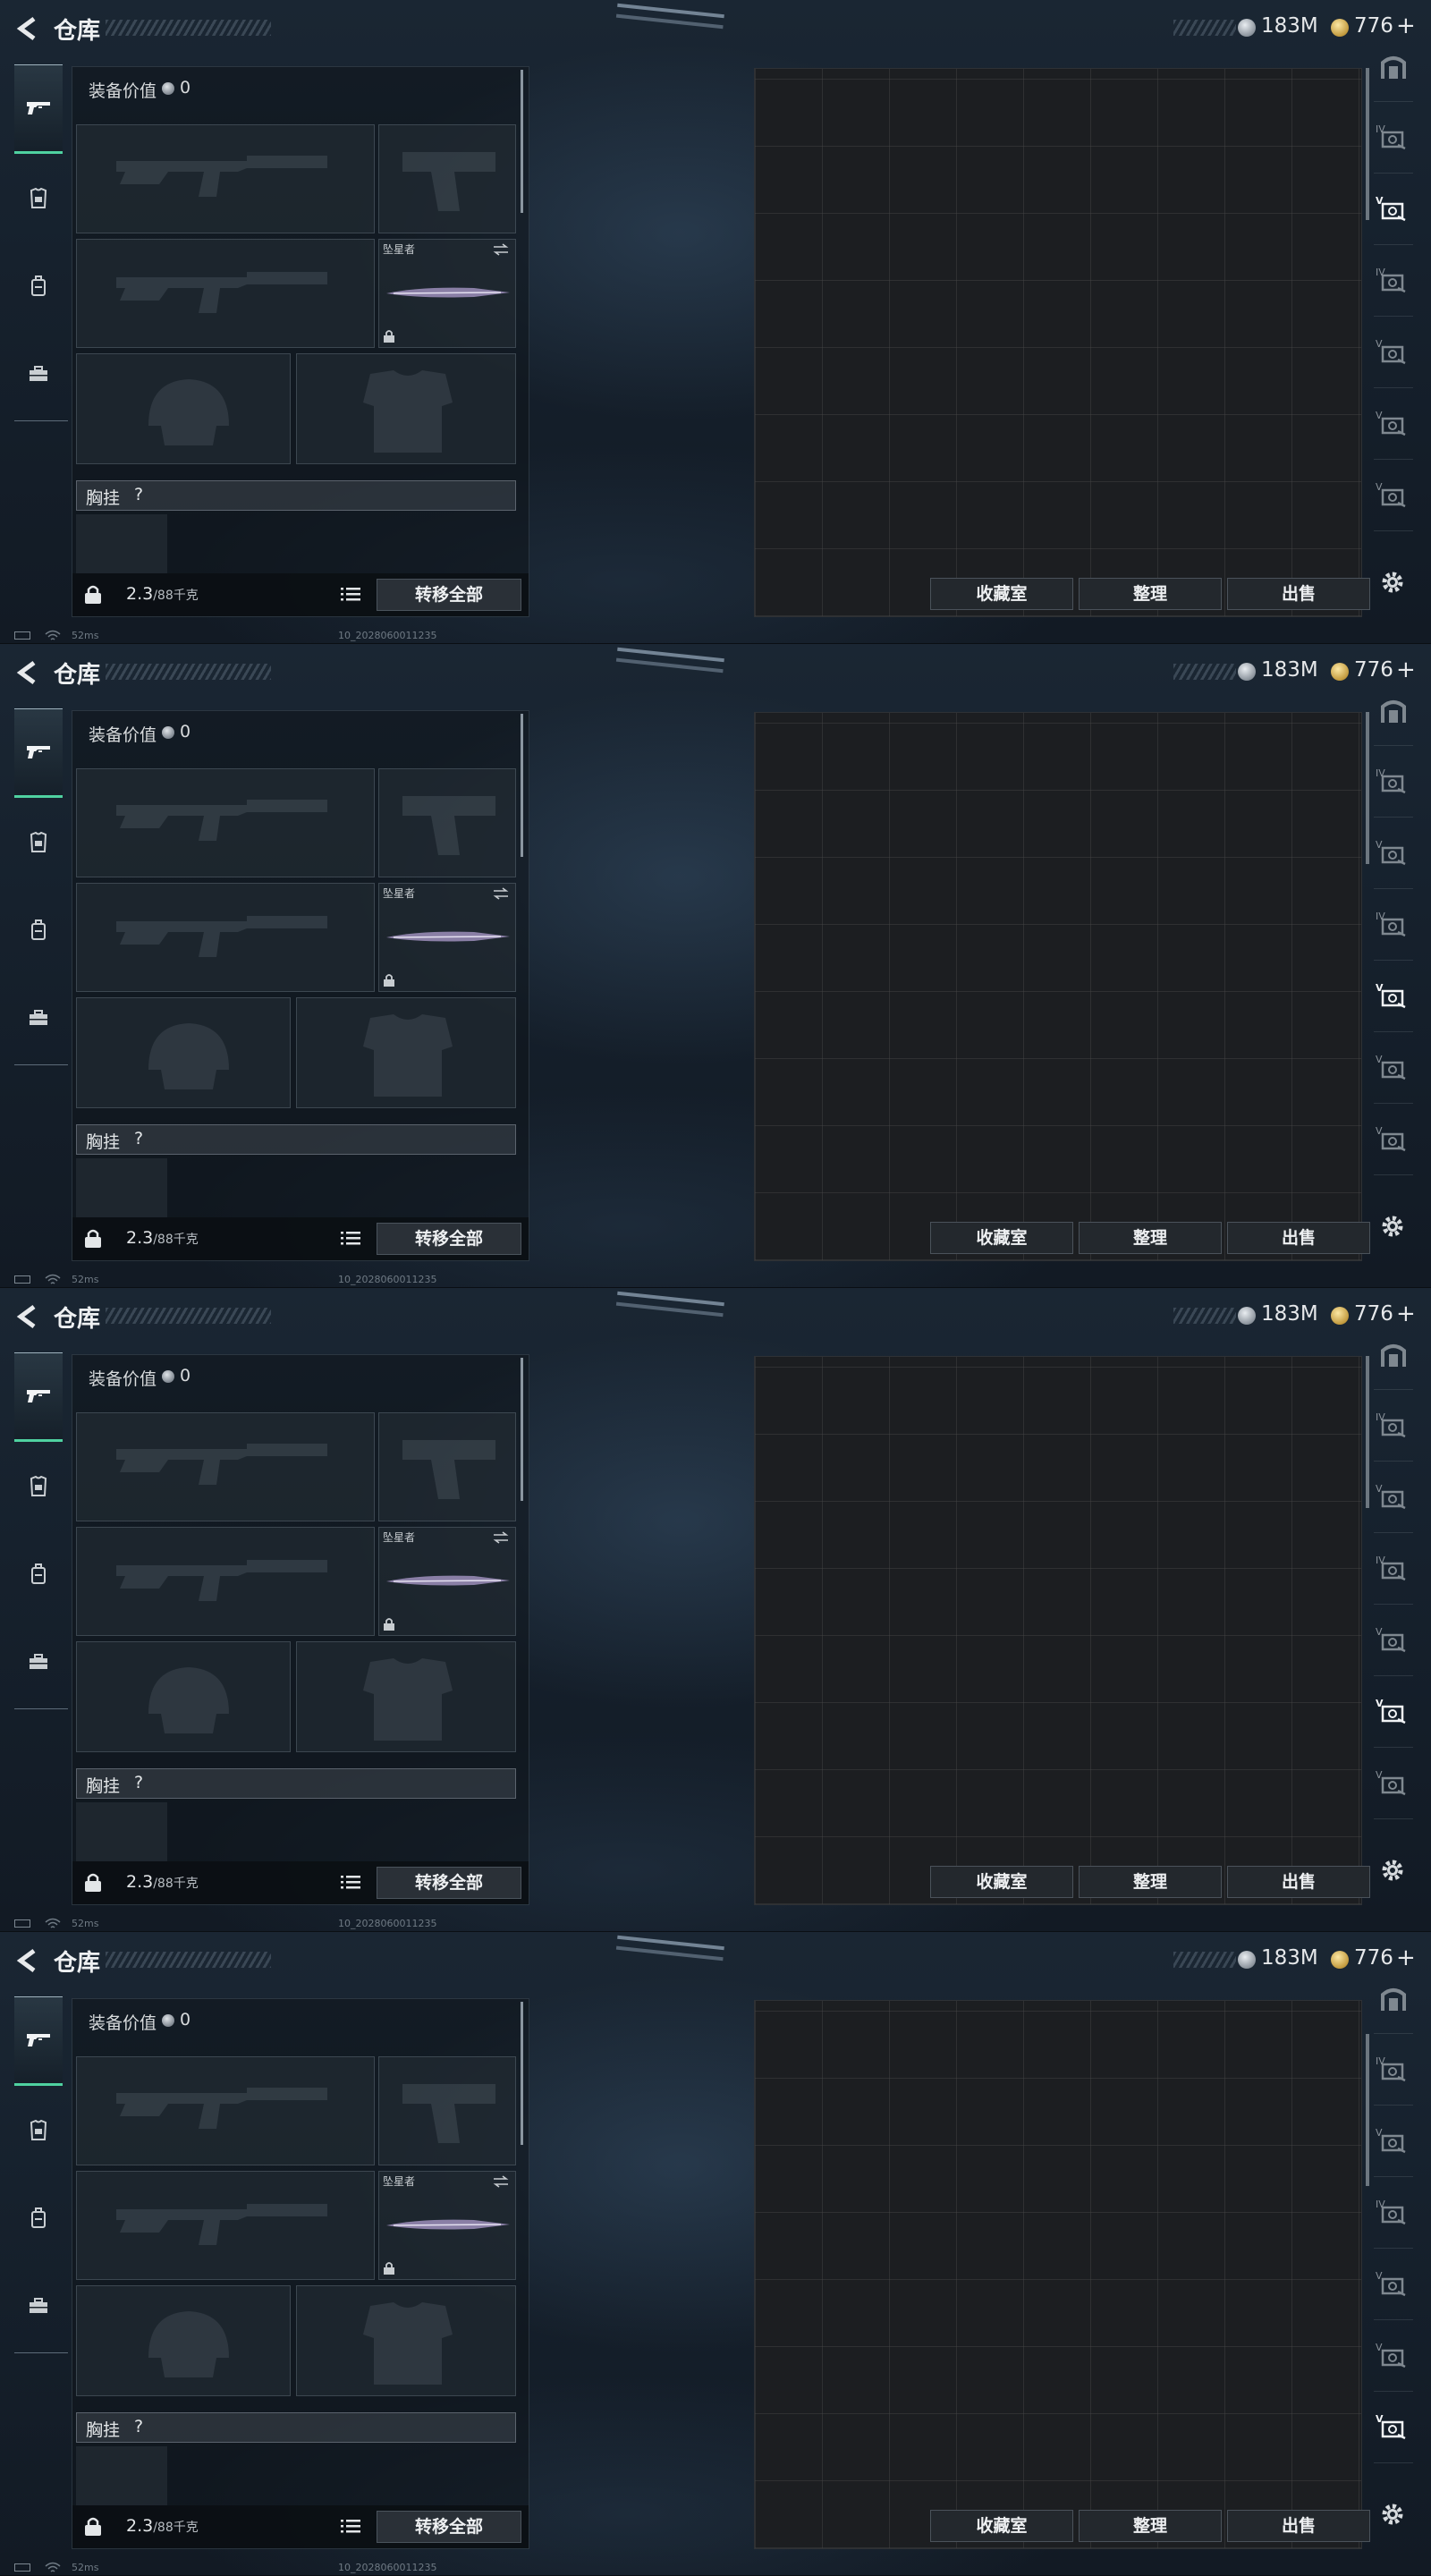  I want to click on storage-tab-2: IV, so click(1394, 1427).